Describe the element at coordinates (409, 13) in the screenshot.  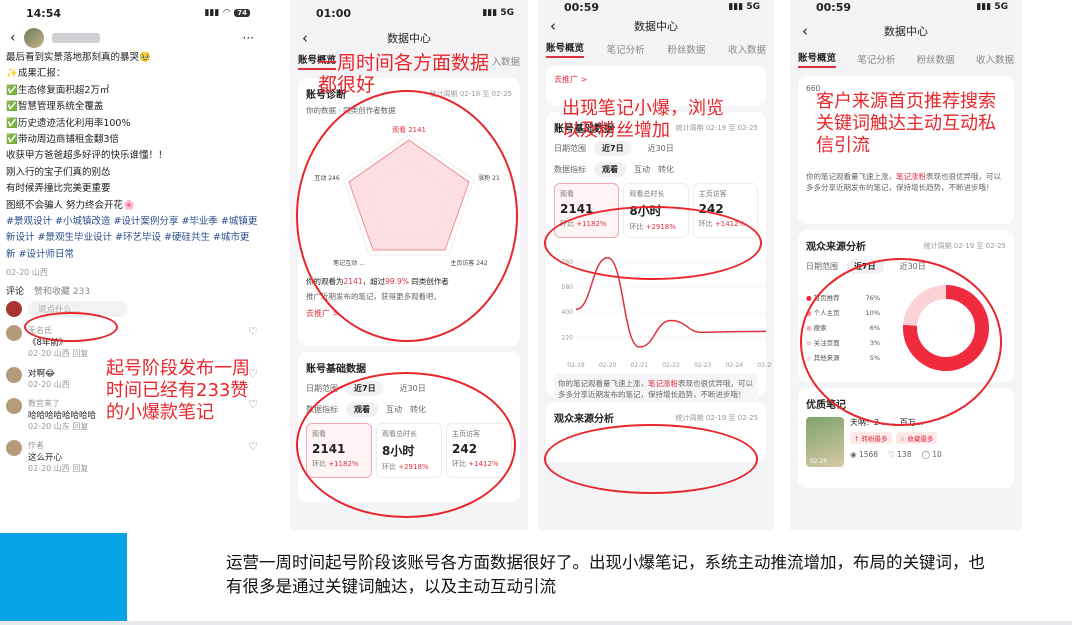
I see `status-bar: 01:00 ▮▮▮ 5G` at that location.